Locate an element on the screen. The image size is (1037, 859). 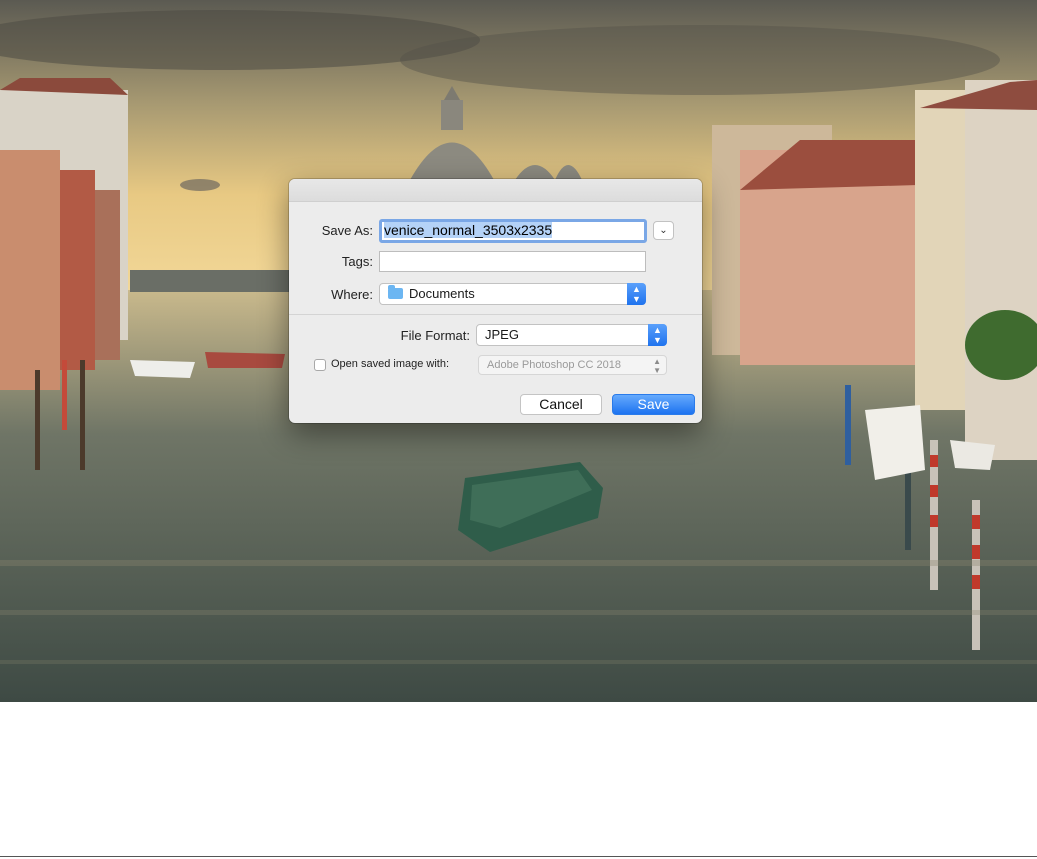
save-as-value: venice_normal_3503x2335 is located at coordinates (468, 230).